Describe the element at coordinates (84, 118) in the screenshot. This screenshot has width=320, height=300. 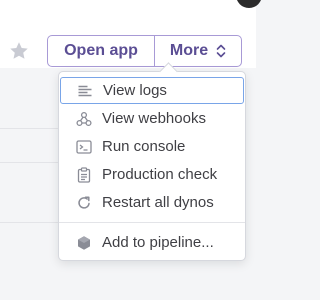
I see `webhooks-icon` at that location.